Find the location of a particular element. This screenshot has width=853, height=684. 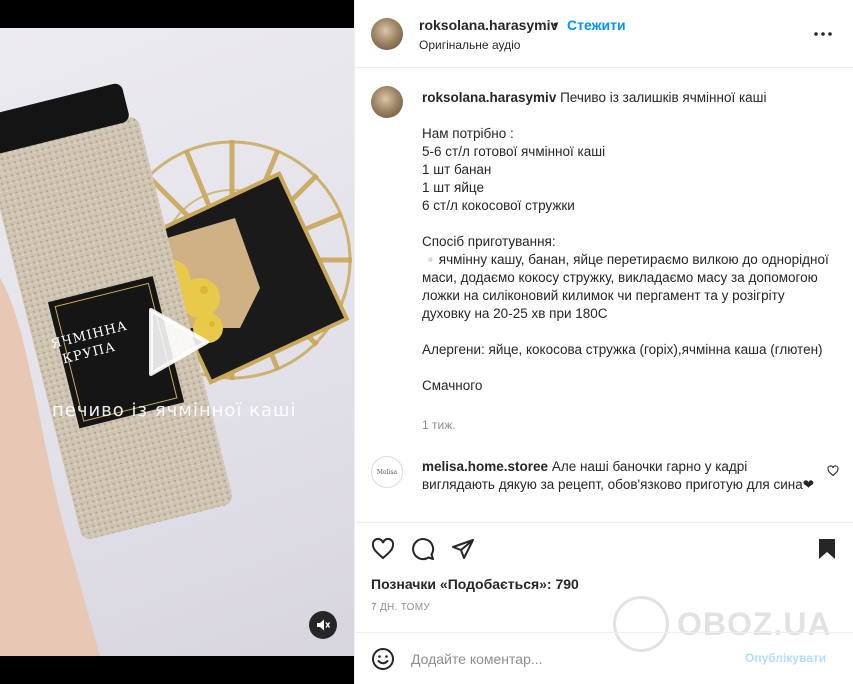

more-dots-icon is located at coordinates (823, 34).